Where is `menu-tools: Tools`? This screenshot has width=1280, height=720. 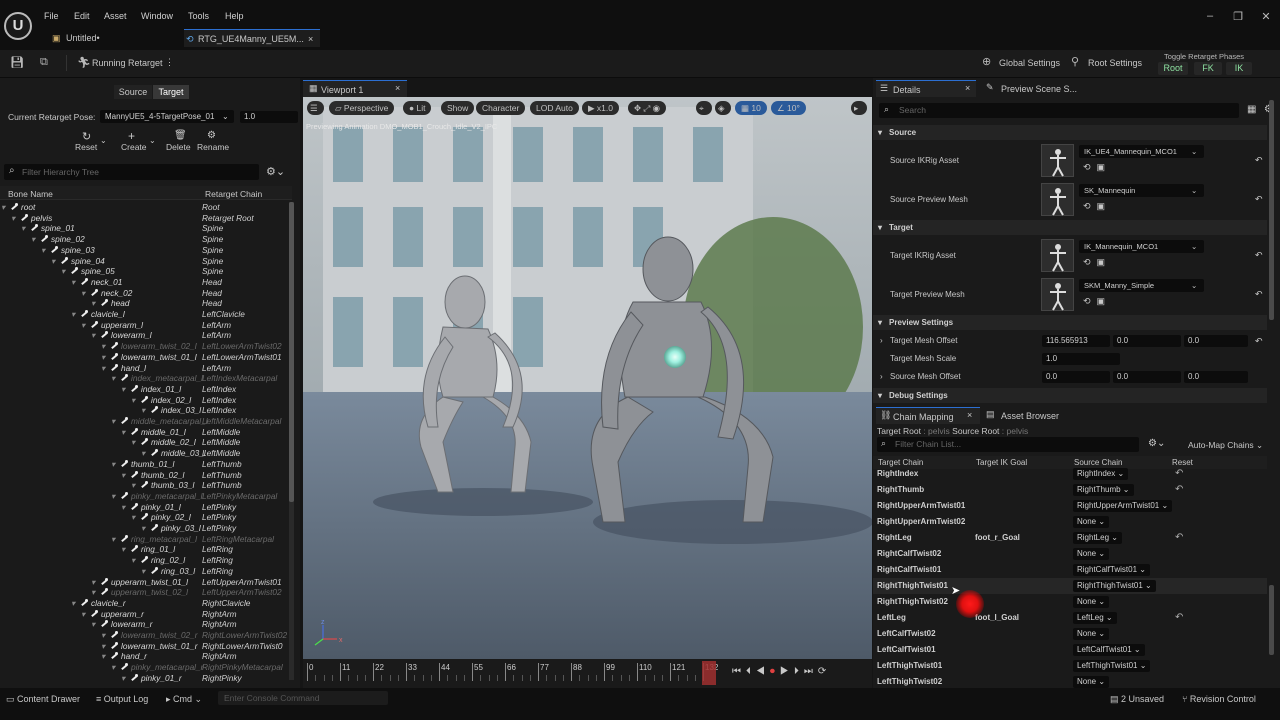
menu-tools: Tools is located at coordinates (198, 16).